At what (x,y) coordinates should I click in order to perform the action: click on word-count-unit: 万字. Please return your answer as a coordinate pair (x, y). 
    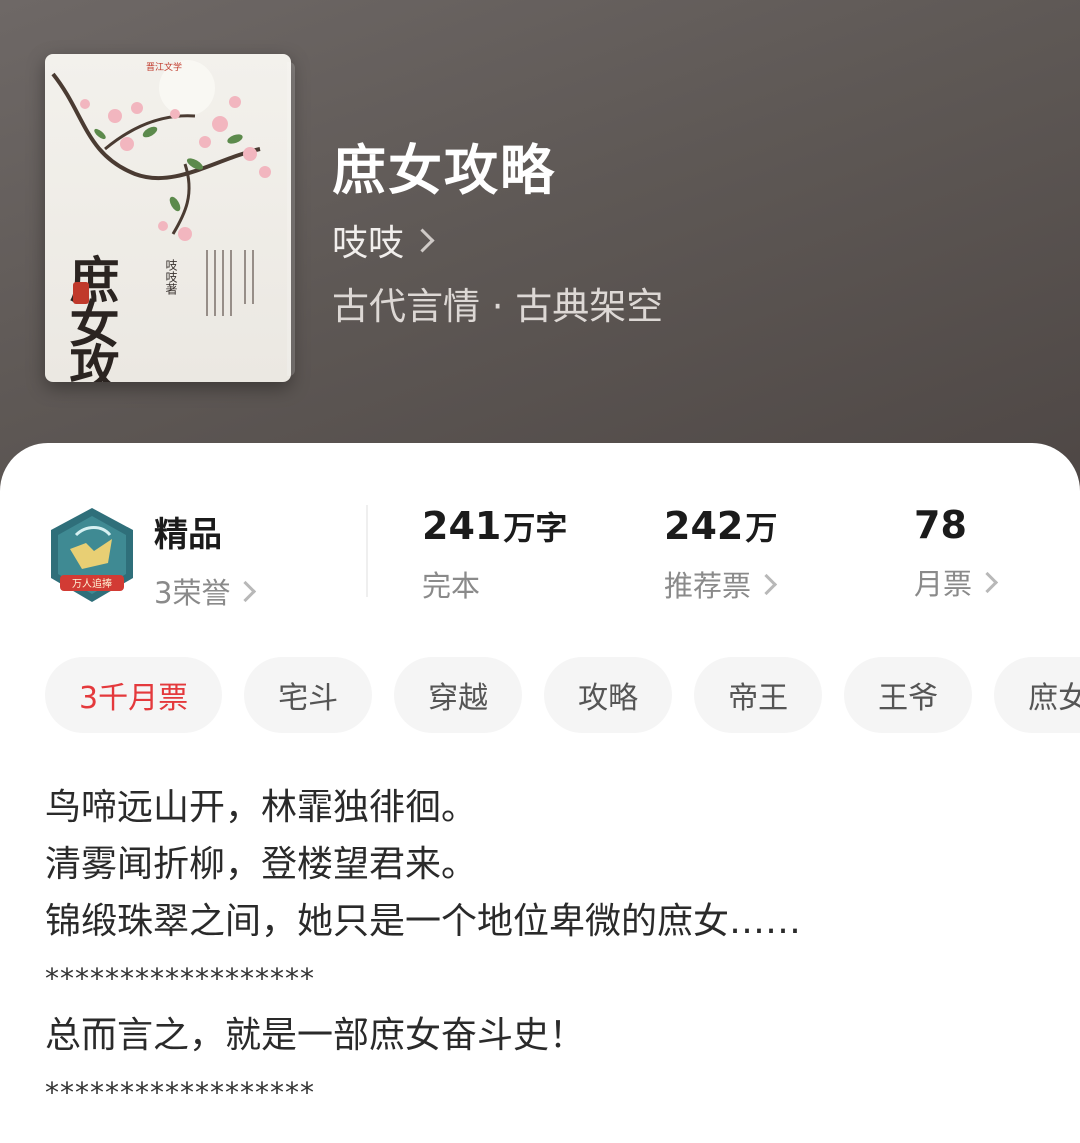
    Looking at the image, I should click on (535, 528).